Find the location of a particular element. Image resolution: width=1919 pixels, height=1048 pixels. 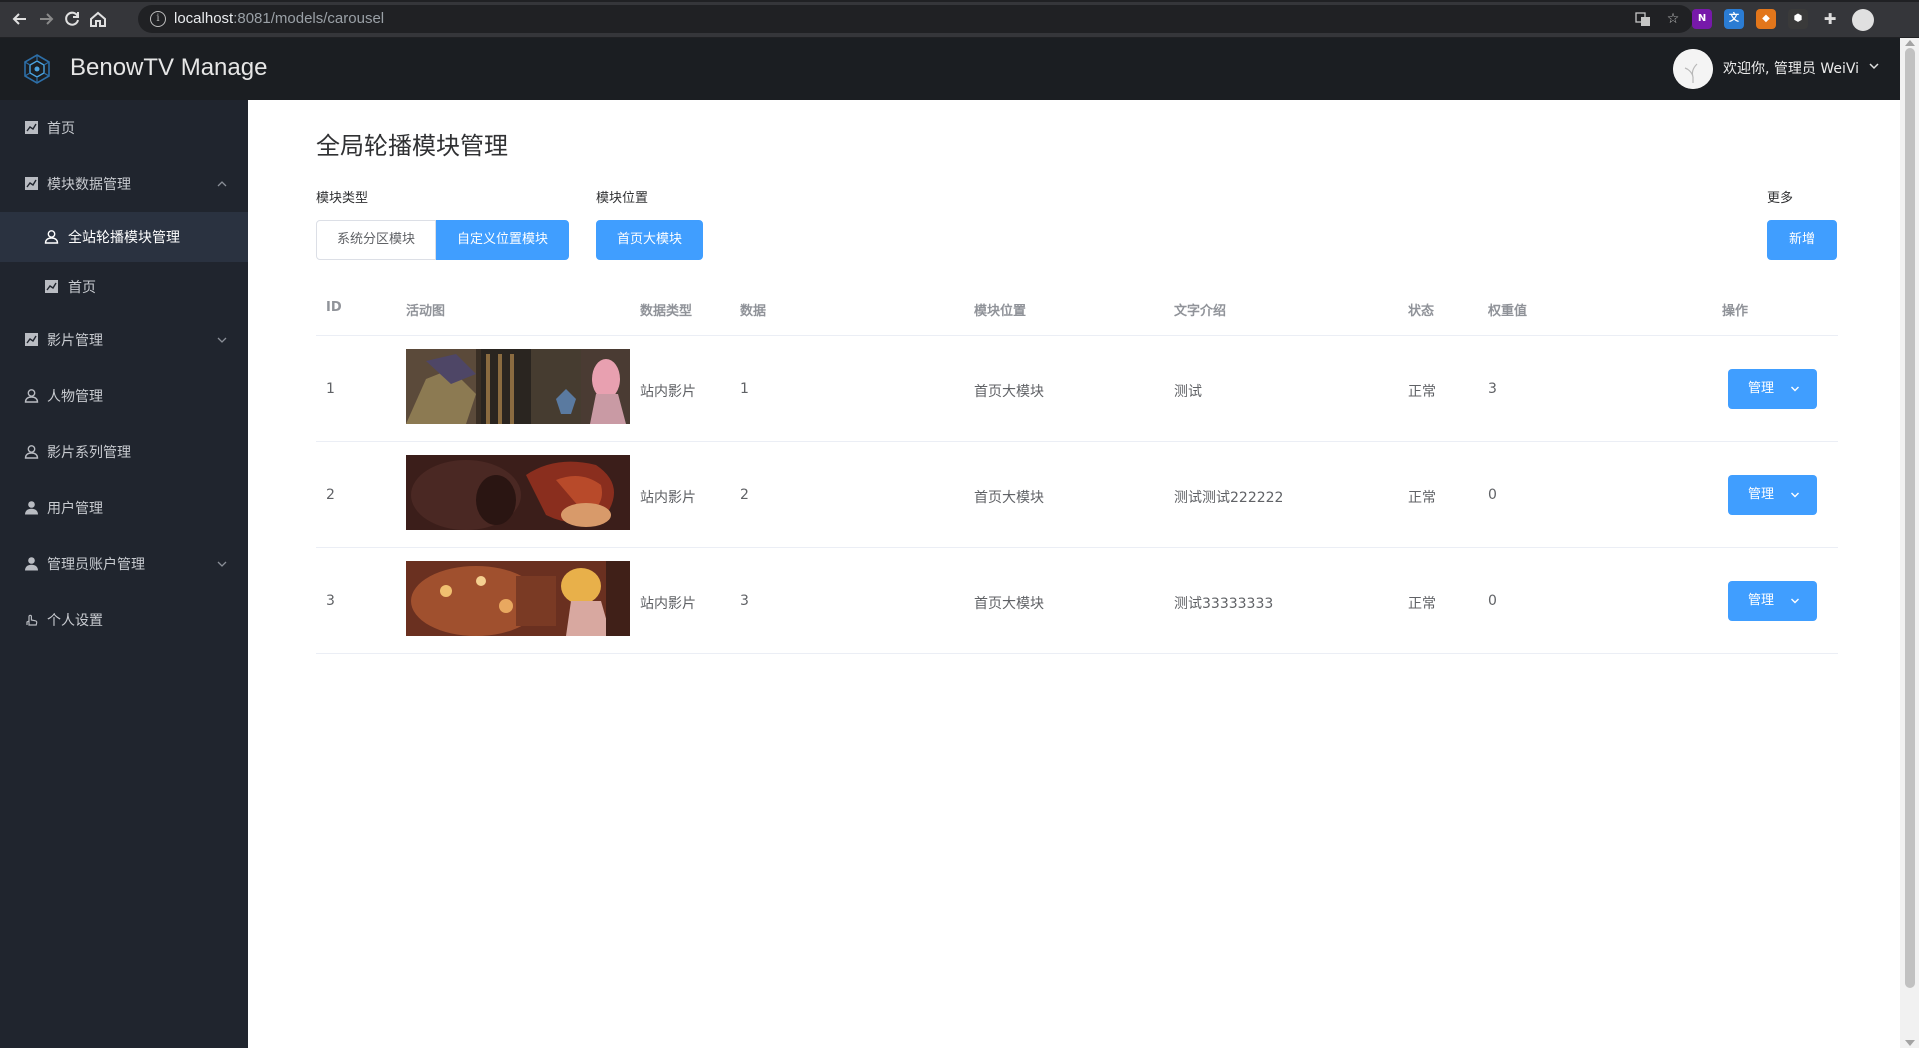

chevron-up-icon is located at coordinates (222, 184).